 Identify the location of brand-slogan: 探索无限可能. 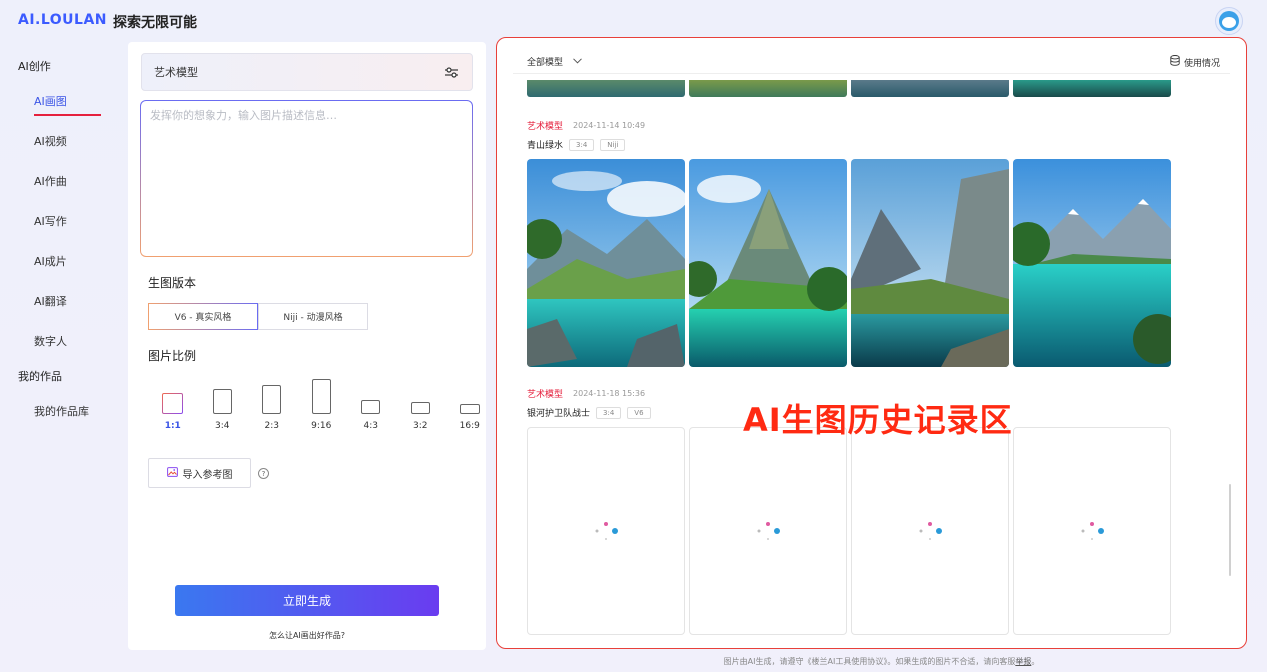
(155, 23).